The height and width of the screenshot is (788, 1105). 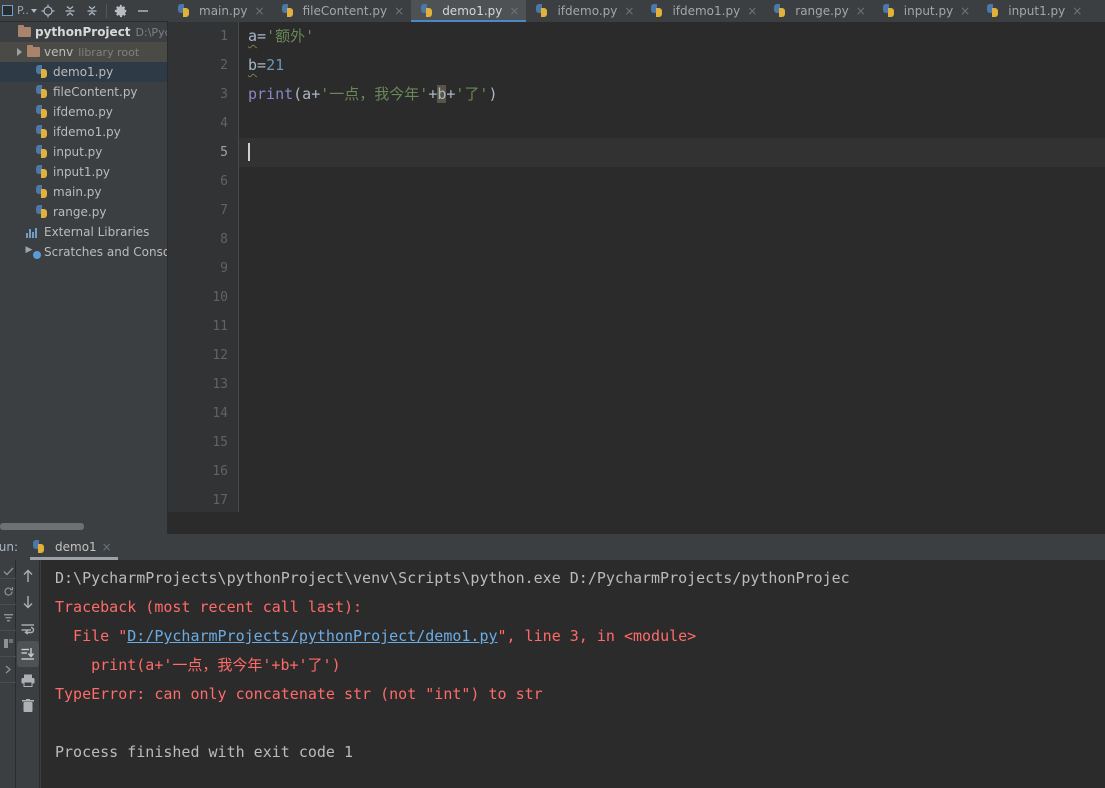 I want to click on project-toolbar: P.., so click(x=84, y=11).